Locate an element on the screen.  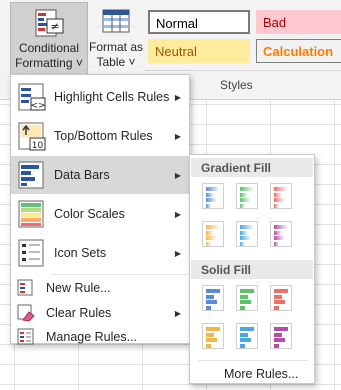
menu-item-top-bottom-rules: 10 Top/Bottom Rules ▶ is located at coordinates (100, 136).